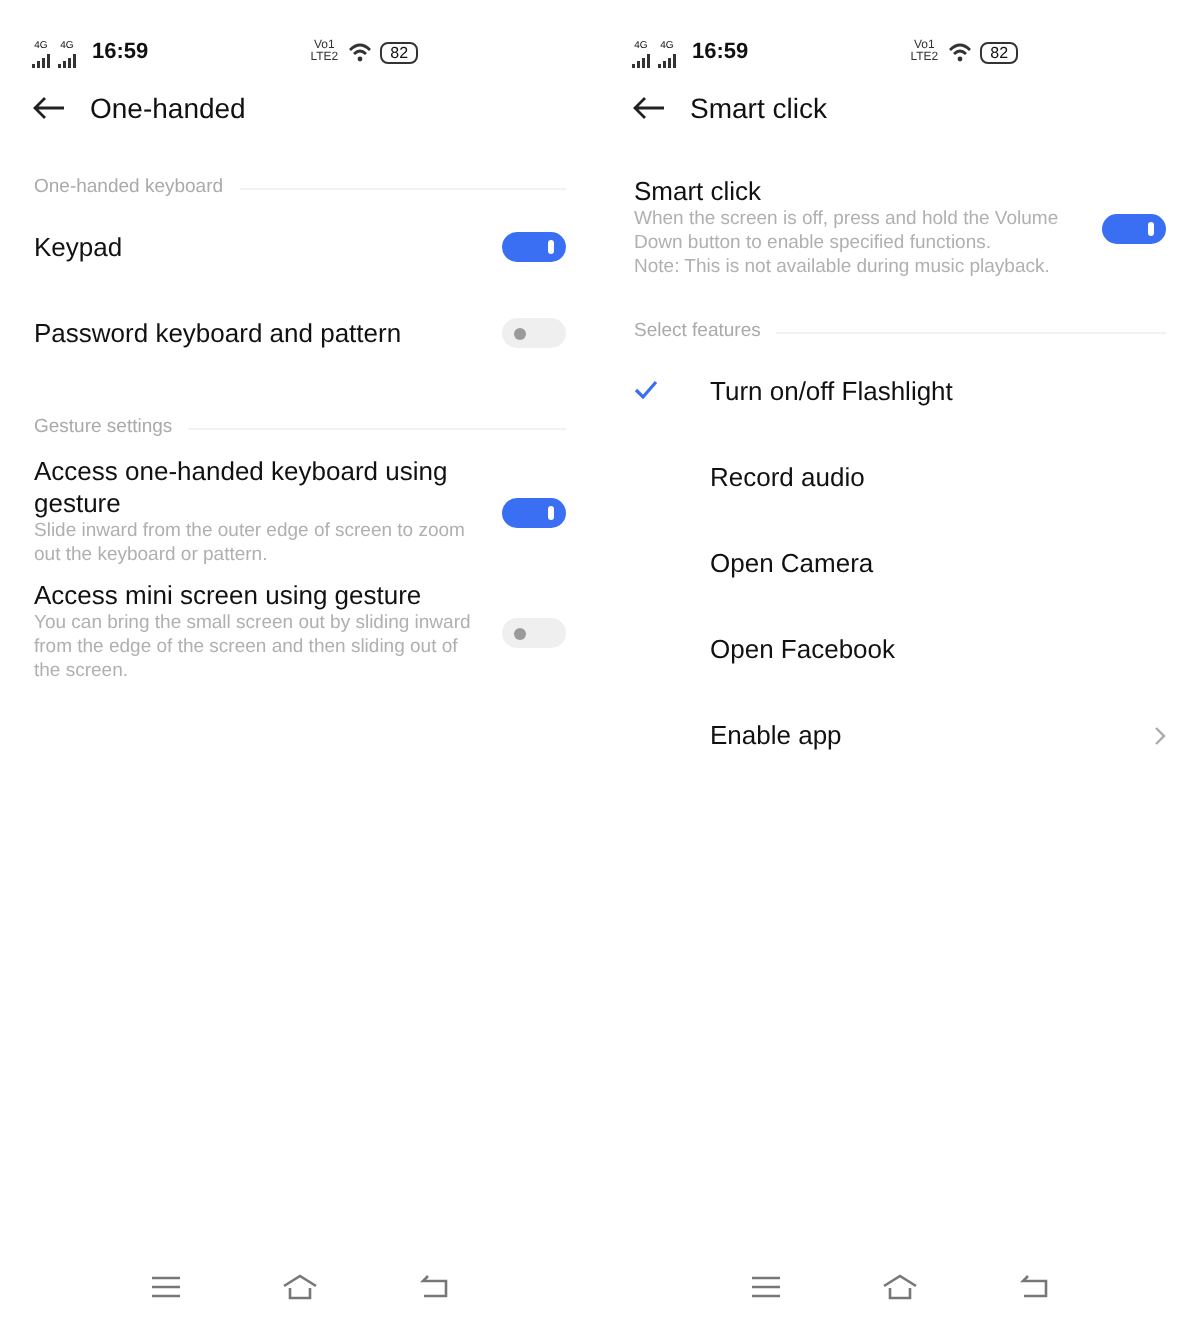 The height and width of the screenshot is (1334, 1200). I want to click on page-title: Smart click, so click(758, 108).